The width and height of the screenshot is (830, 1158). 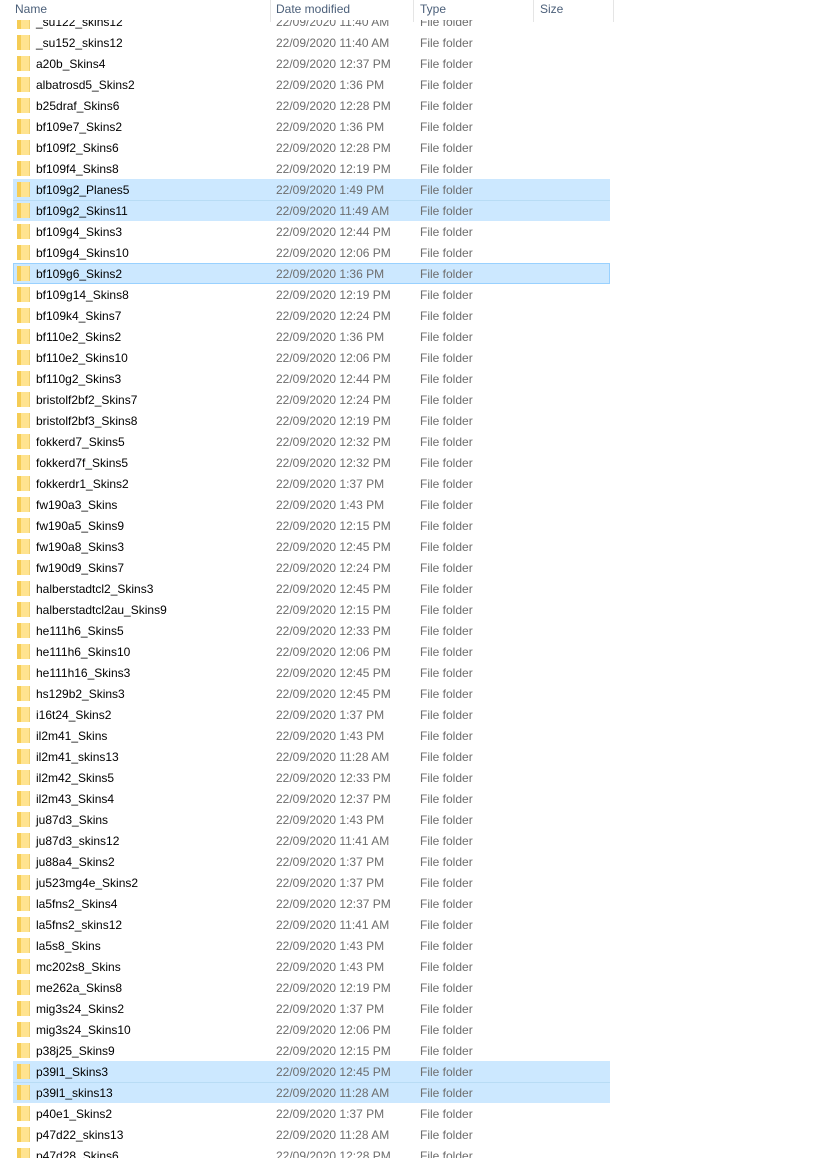 I want to click on column-header-type: Type, so click(x=433, y=9).